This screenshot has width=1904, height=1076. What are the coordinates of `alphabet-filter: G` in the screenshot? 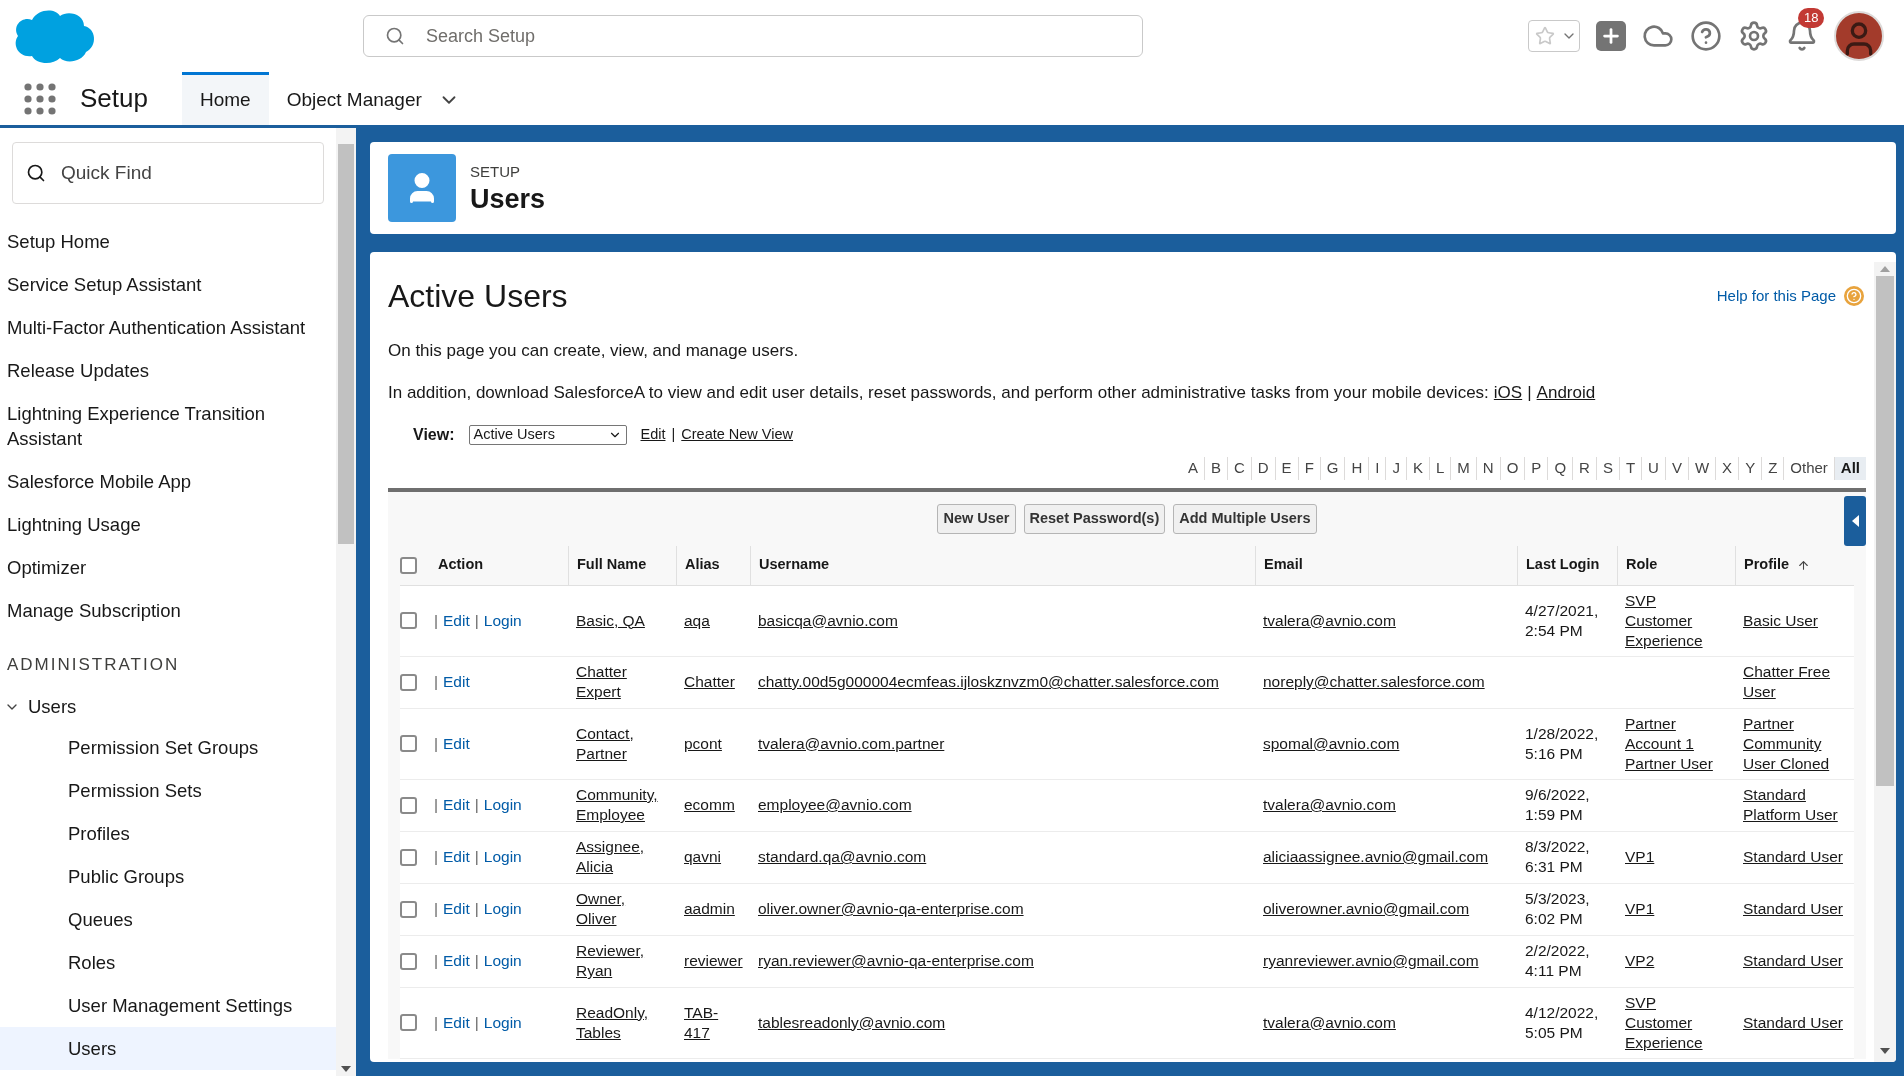 It's located at (1332, 468).